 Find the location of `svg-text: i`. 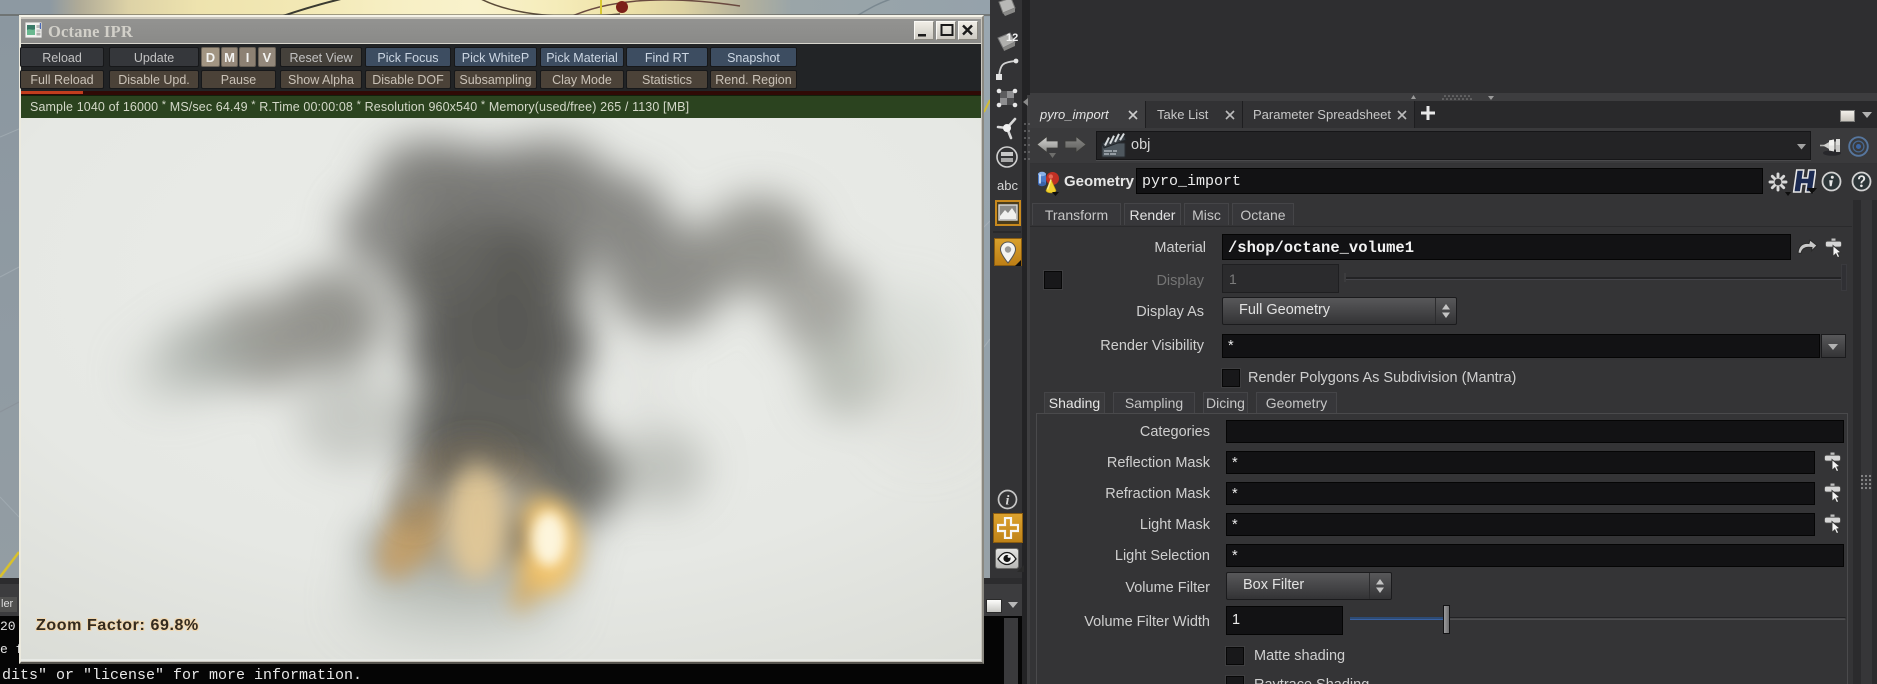

svg-text: i is located at coordinates (1008, 501).